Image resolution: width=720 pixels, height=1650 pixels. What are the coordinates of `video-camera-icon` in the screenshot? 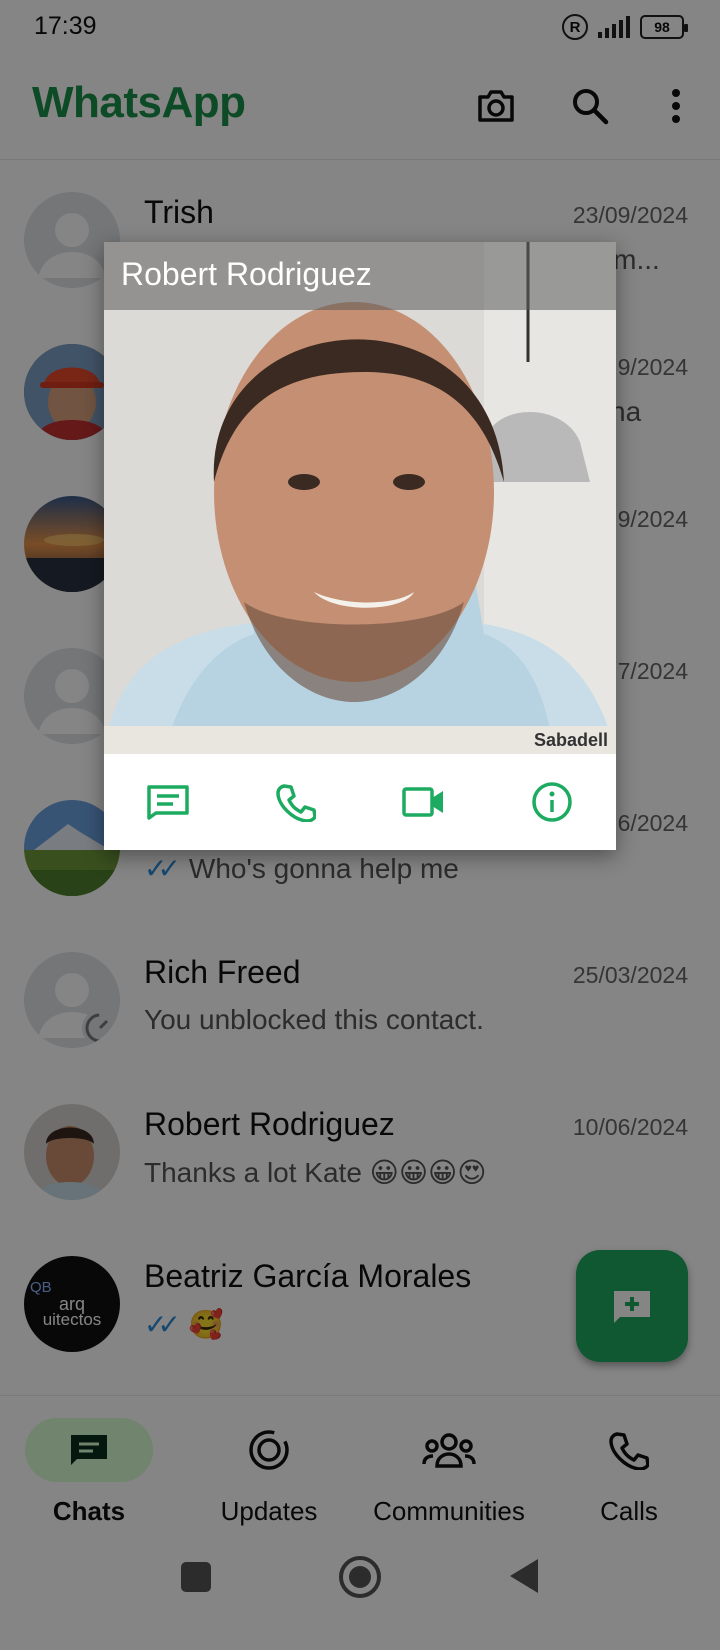 It's located at (422, 802).